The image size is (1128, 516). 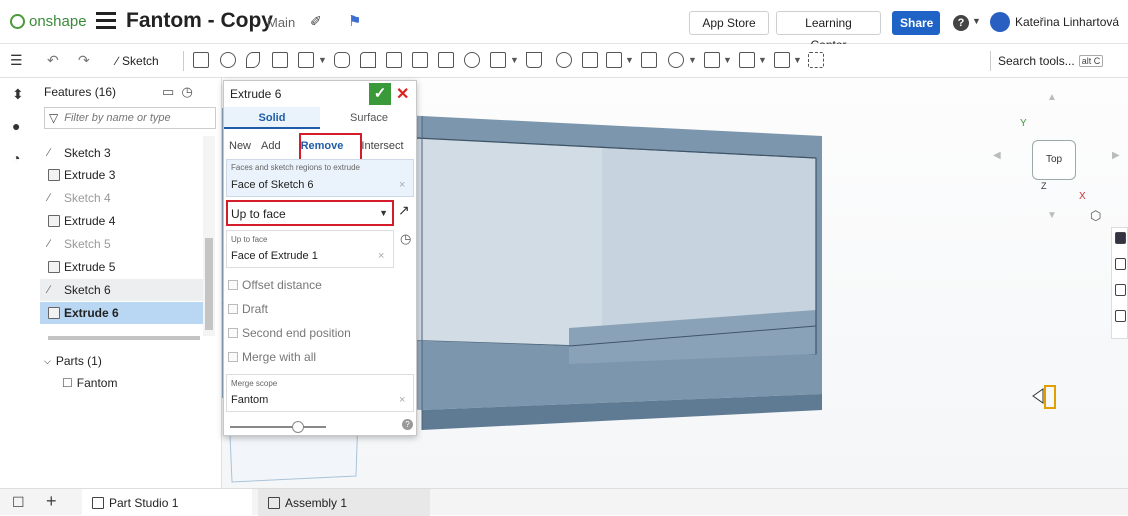 What do you see at coordinates (1120, 264) in the screenshot?
I see `measure-icon` at bounding box center [1120, 264].